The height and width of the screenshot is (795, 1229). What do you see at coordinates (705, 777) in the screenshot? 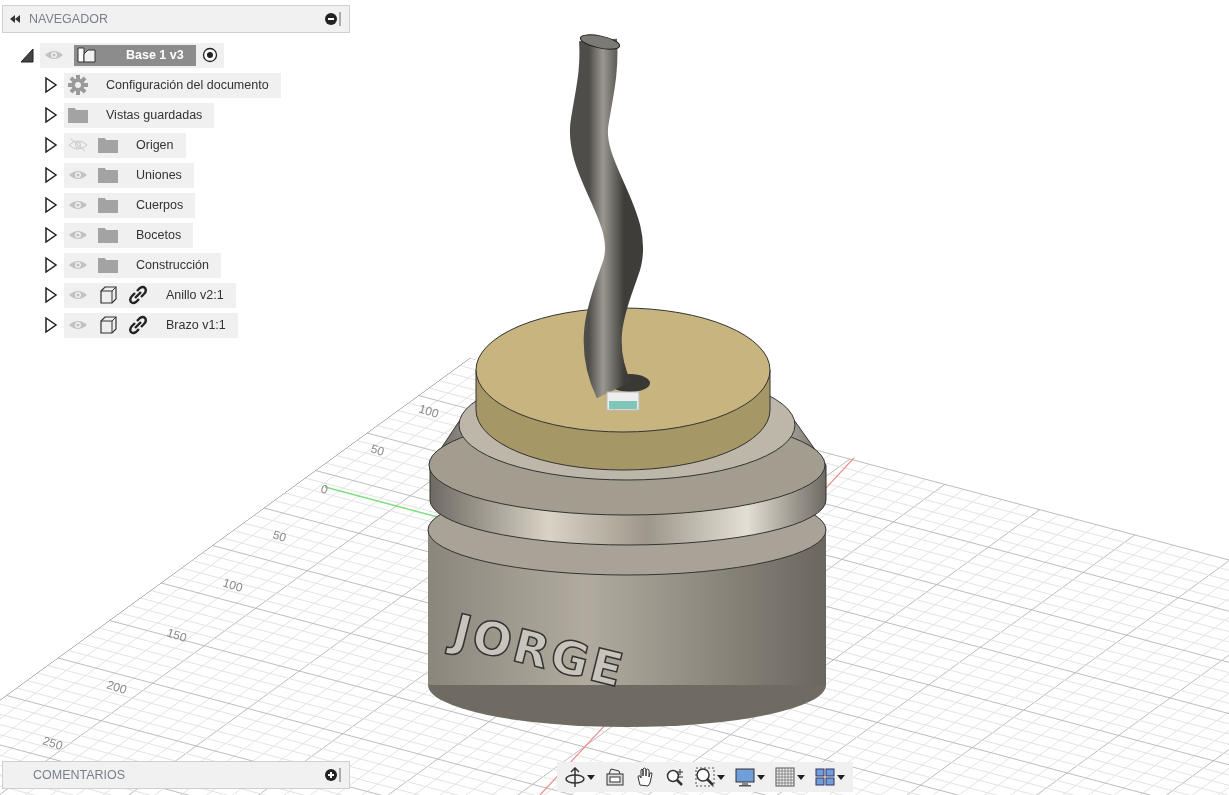
I see `zoom-fit-icon` at bounding box center [705, 777].